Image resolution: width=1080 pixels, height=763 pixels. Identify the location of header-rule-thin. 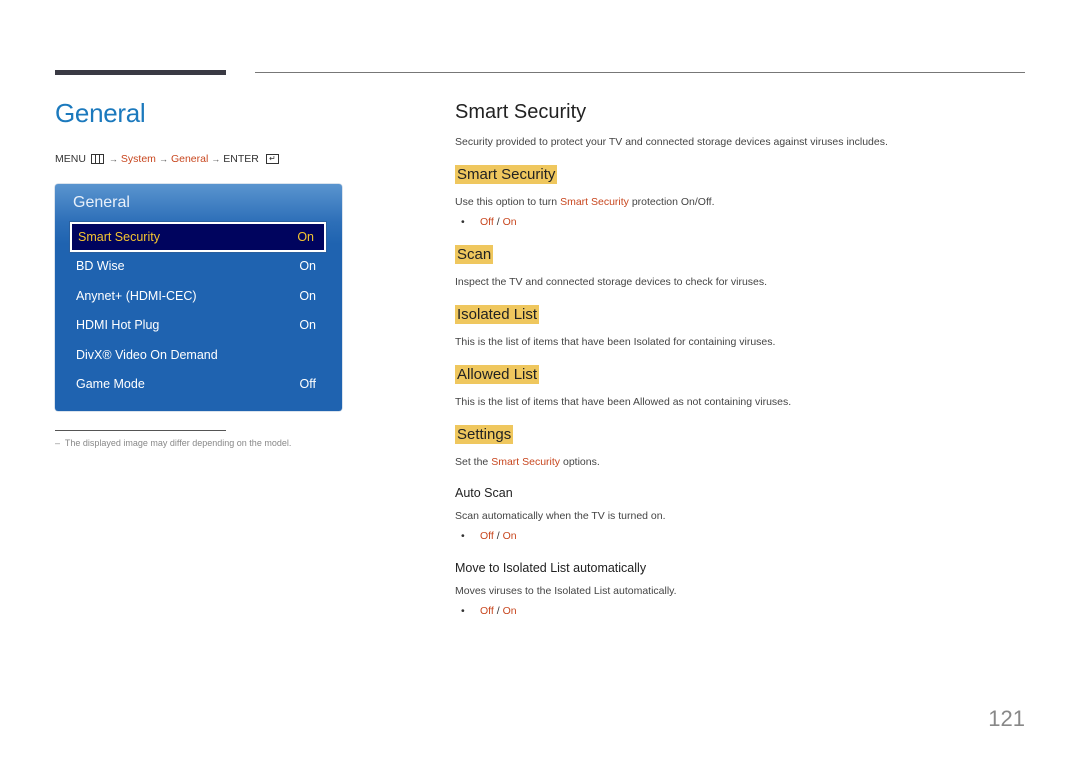
(640, 72).